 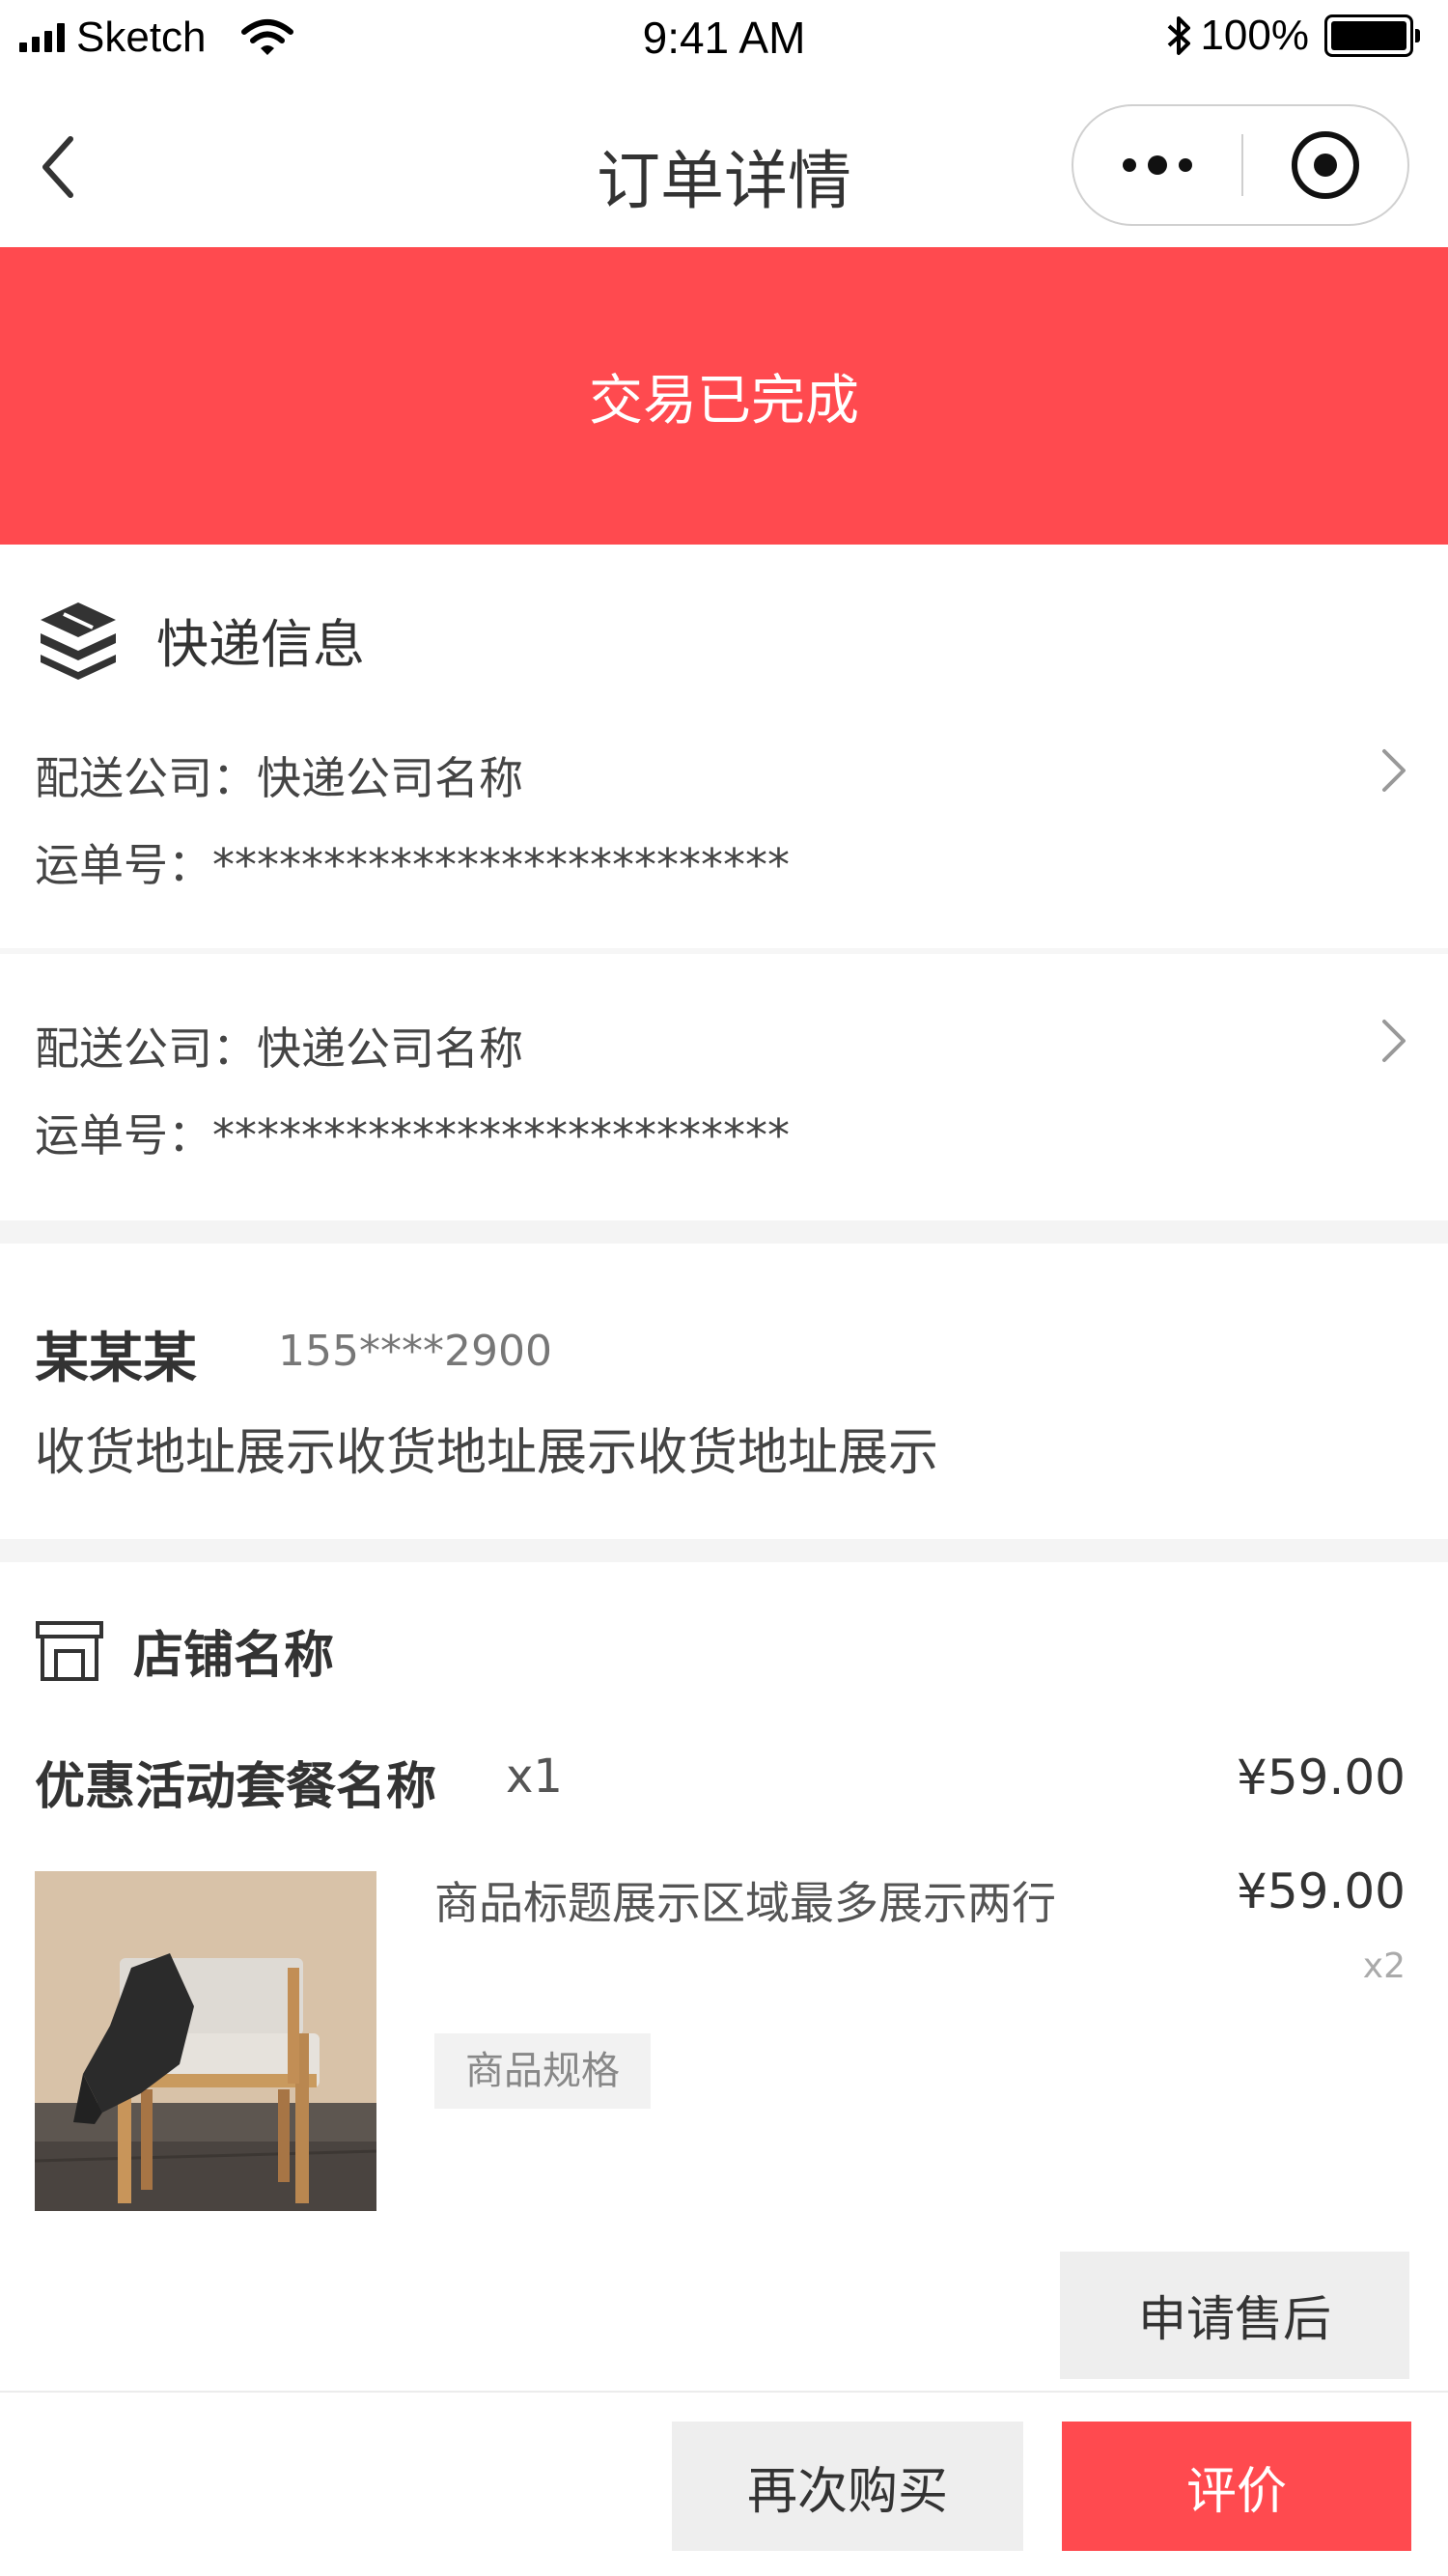 I want to click on product-title: 商品标题展示区域最多展示两行, so click(x=763, y=1903).